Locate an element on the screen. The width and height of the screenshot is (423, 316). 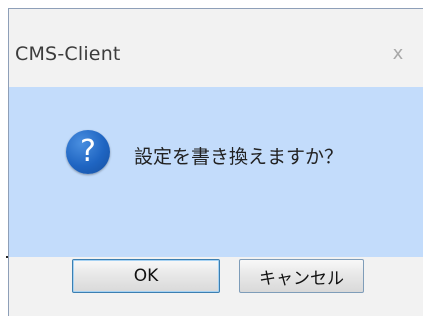
cancel-button: キャンセル is located at coordinates (301, 276).